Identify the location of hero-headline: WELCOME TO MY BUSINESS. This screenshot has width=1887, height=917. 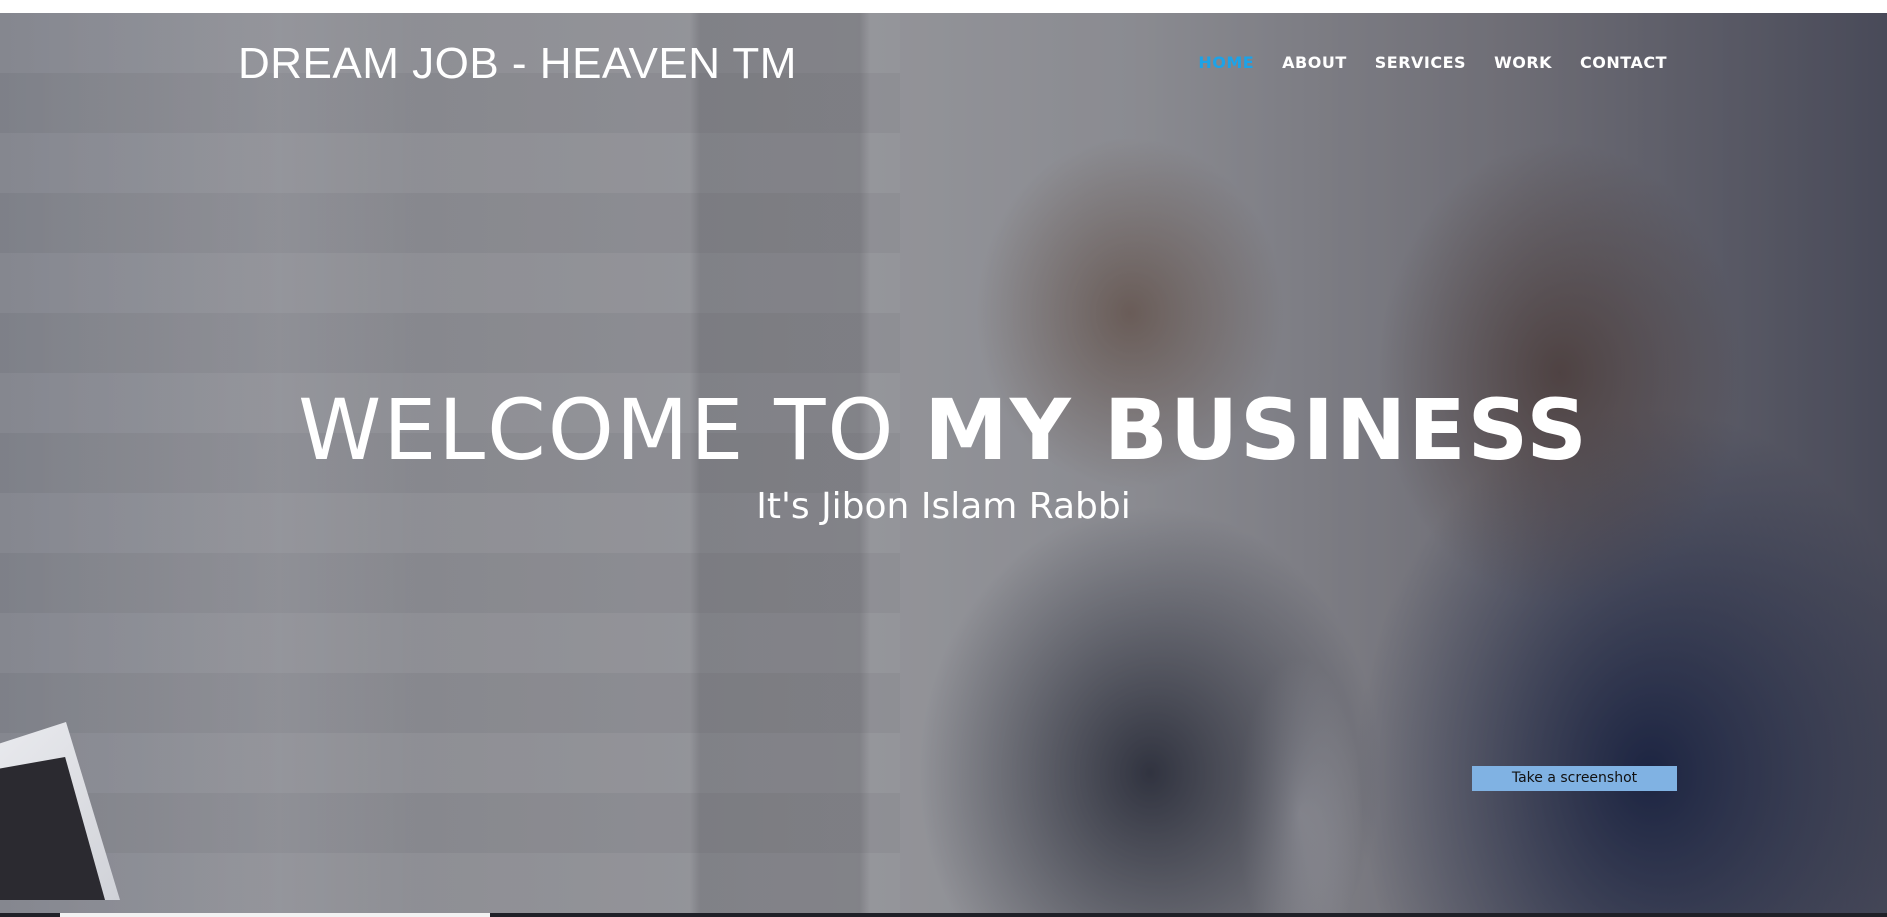
(943, 430).